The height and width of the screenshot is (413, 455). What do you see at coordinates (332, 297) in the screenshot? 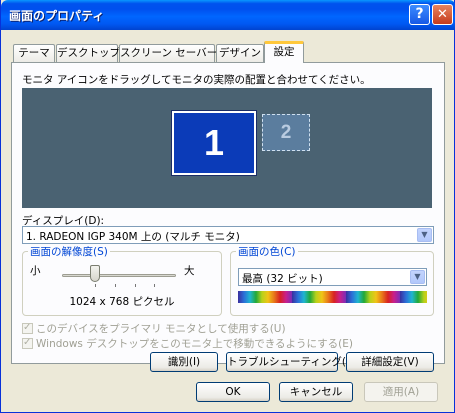
I see `color-spectrum-bar` at bounding box center [332, 297].